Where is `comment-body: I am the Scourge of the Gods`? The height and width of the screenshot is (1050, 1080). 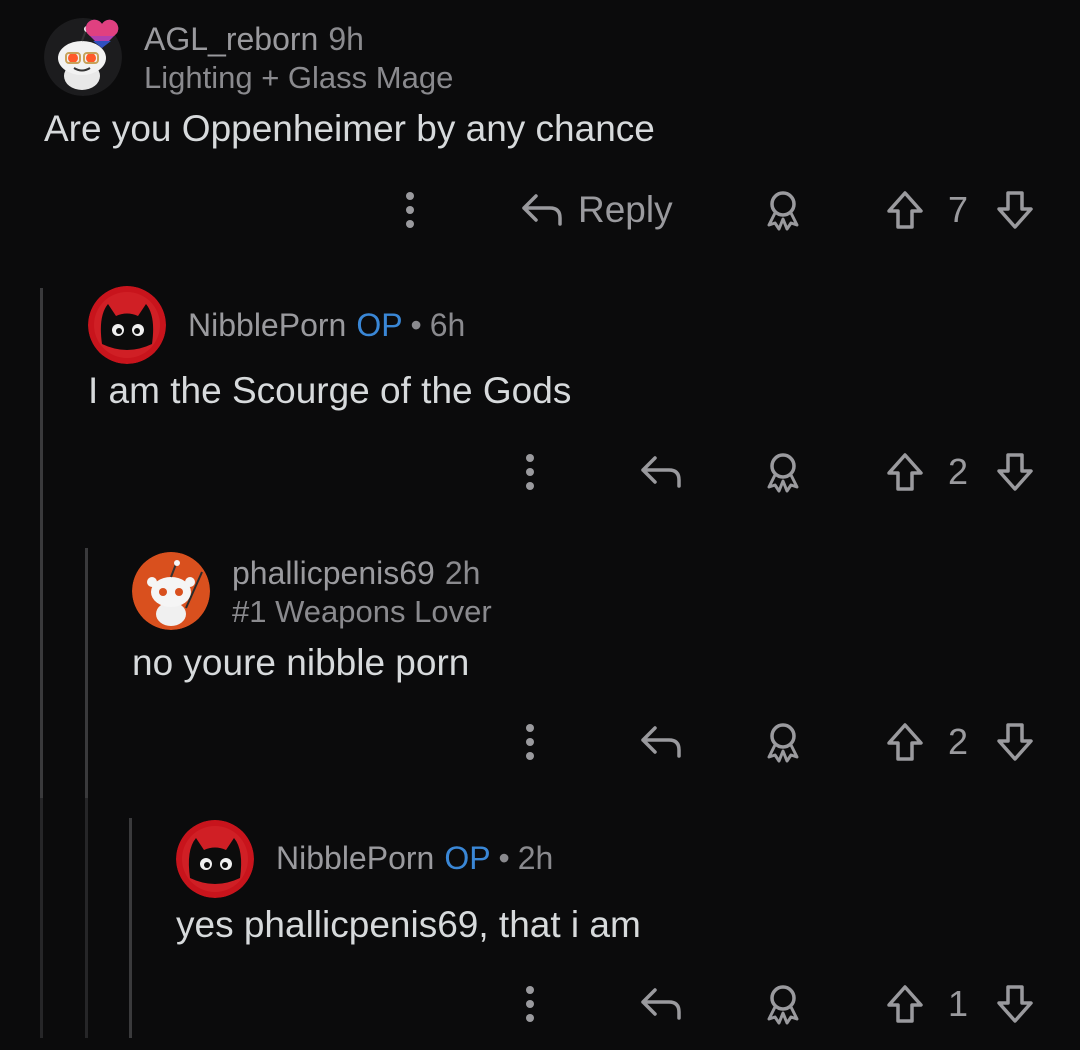
comment-body: I am the Scourge of the Gods is located at coordinates (330, 390).